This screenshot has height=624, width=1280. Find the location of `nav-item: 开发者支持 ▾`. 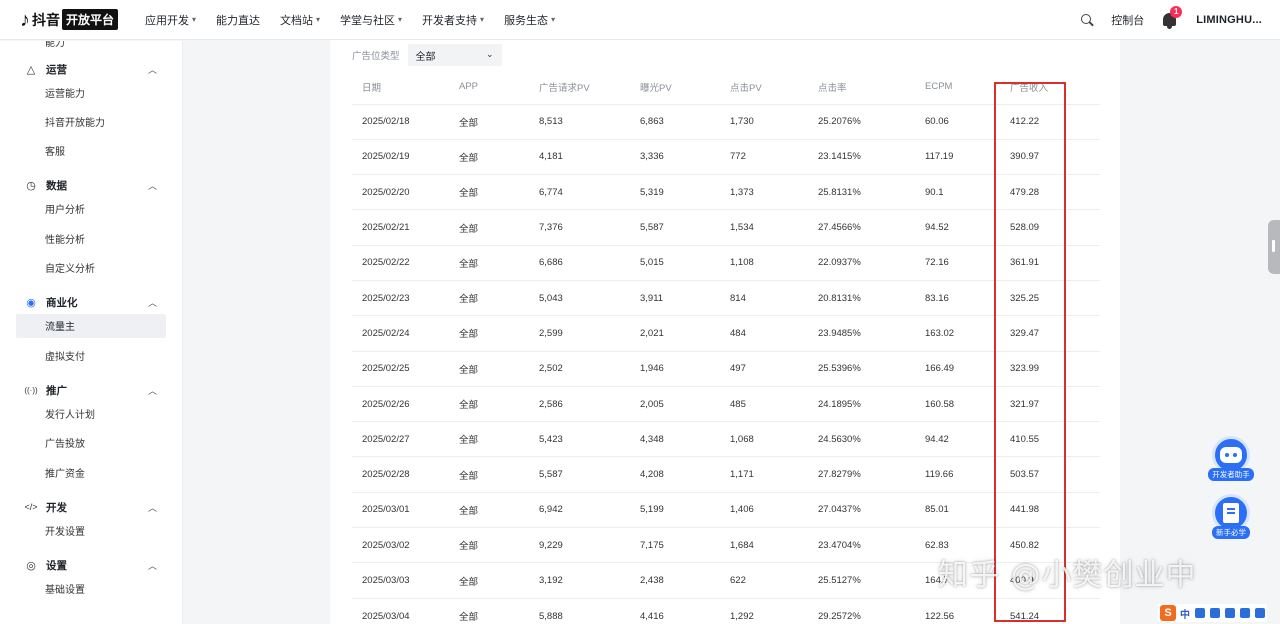

nav-item: 开发者支持 ▾ is located at coordinates (453, 20).